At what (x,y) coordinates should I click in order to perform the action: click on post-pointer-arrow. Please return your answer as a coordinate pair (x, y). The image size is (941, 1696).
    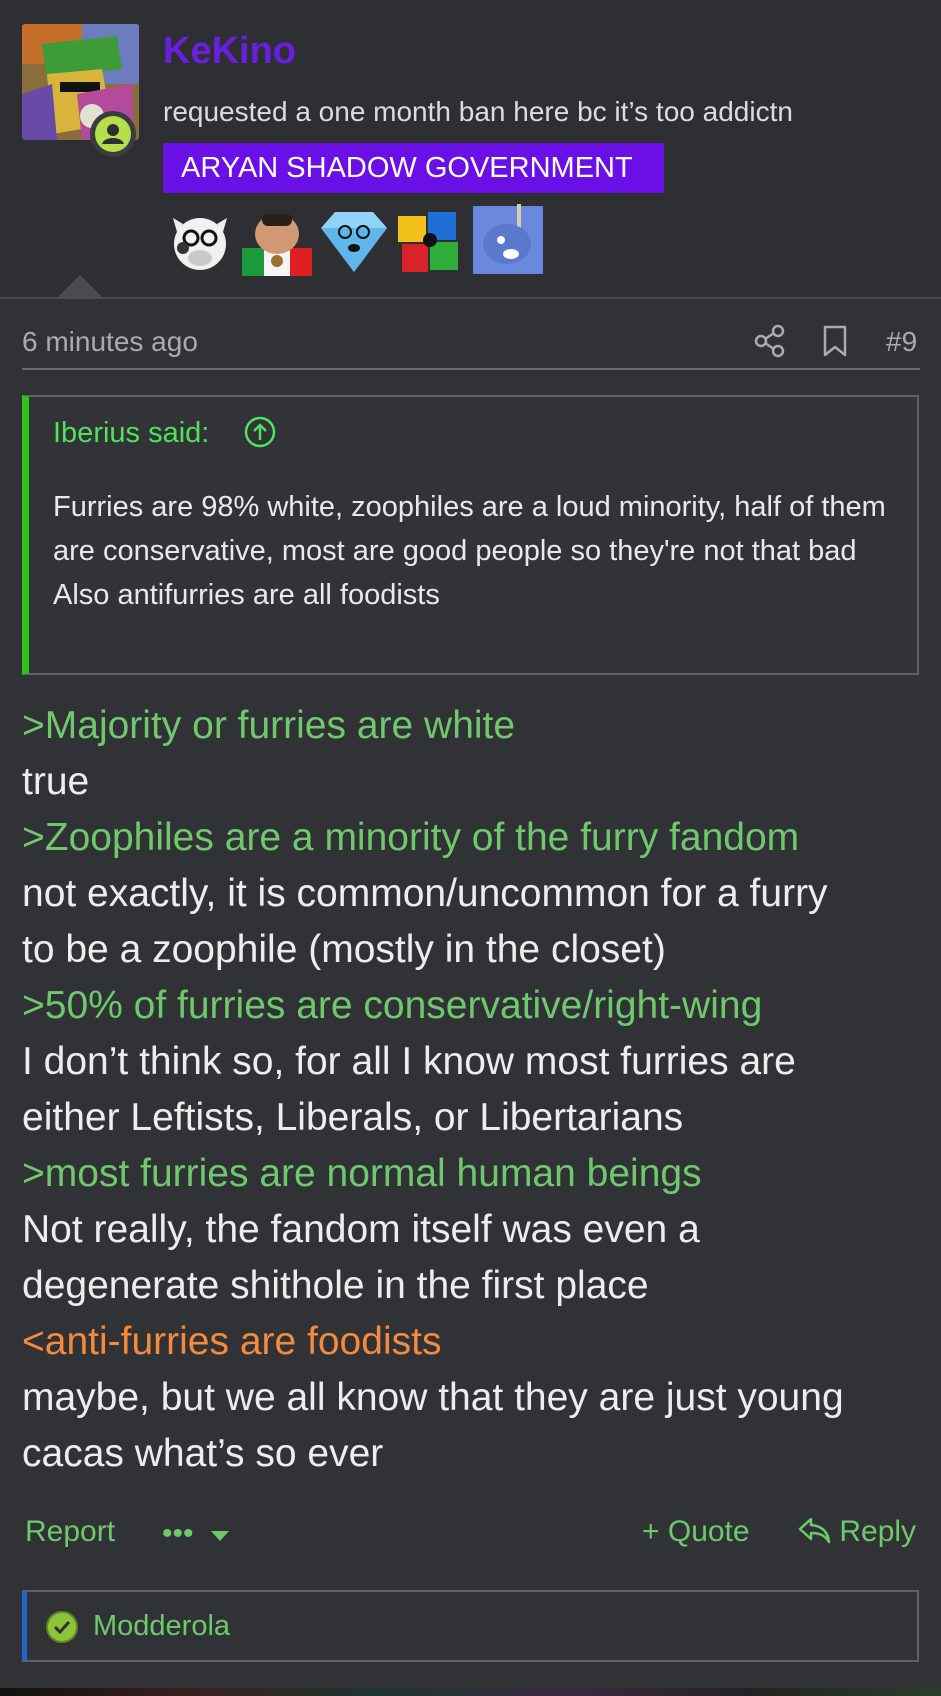
    Looking at the image, I should click on (80, 286).